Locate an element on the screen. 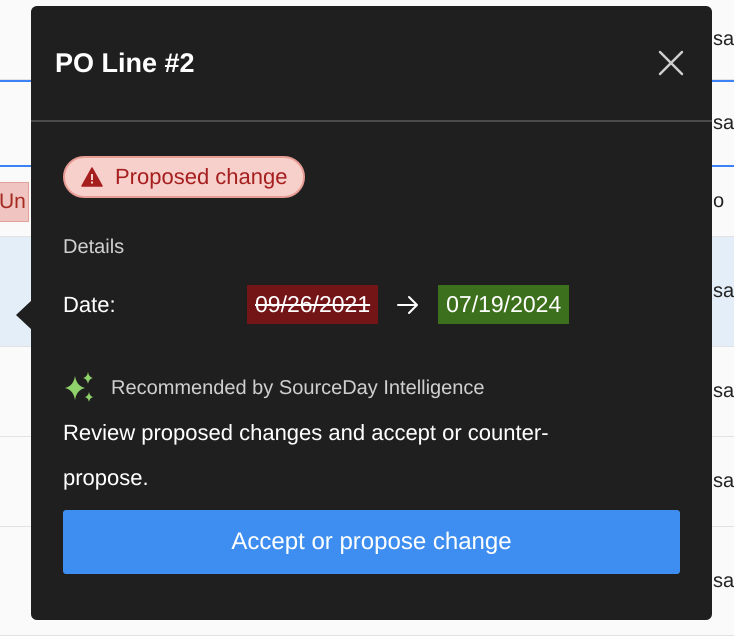 The image size is (734, 636). close-button is located at coordinates (671, 63).